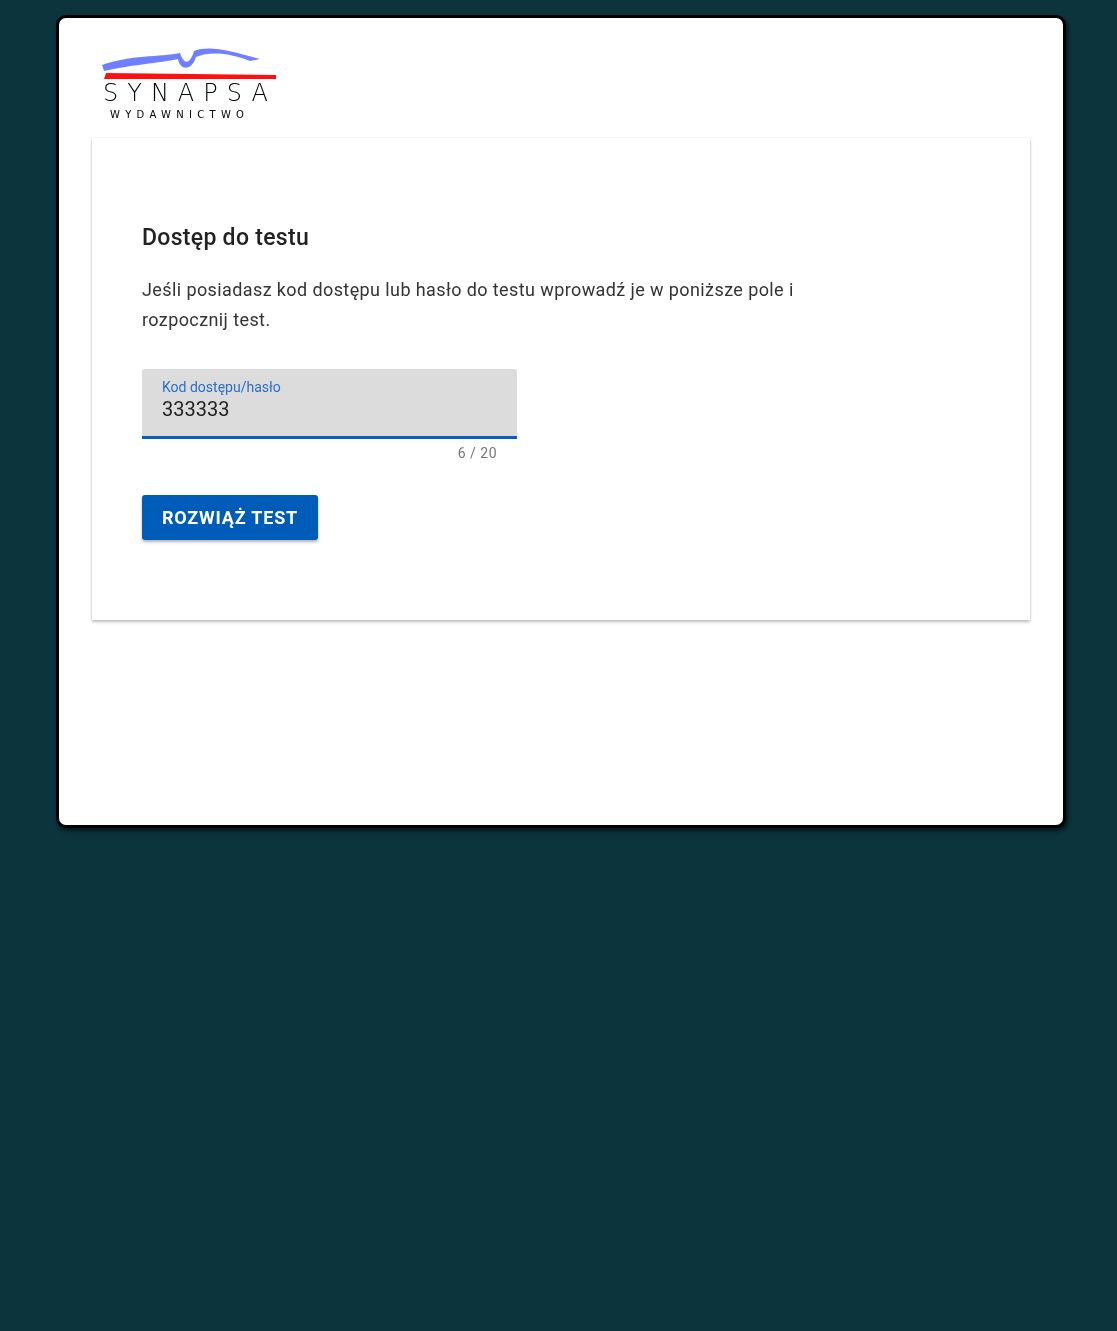  I want to click on logo-name: SYNAPSA, so click(190, 93).